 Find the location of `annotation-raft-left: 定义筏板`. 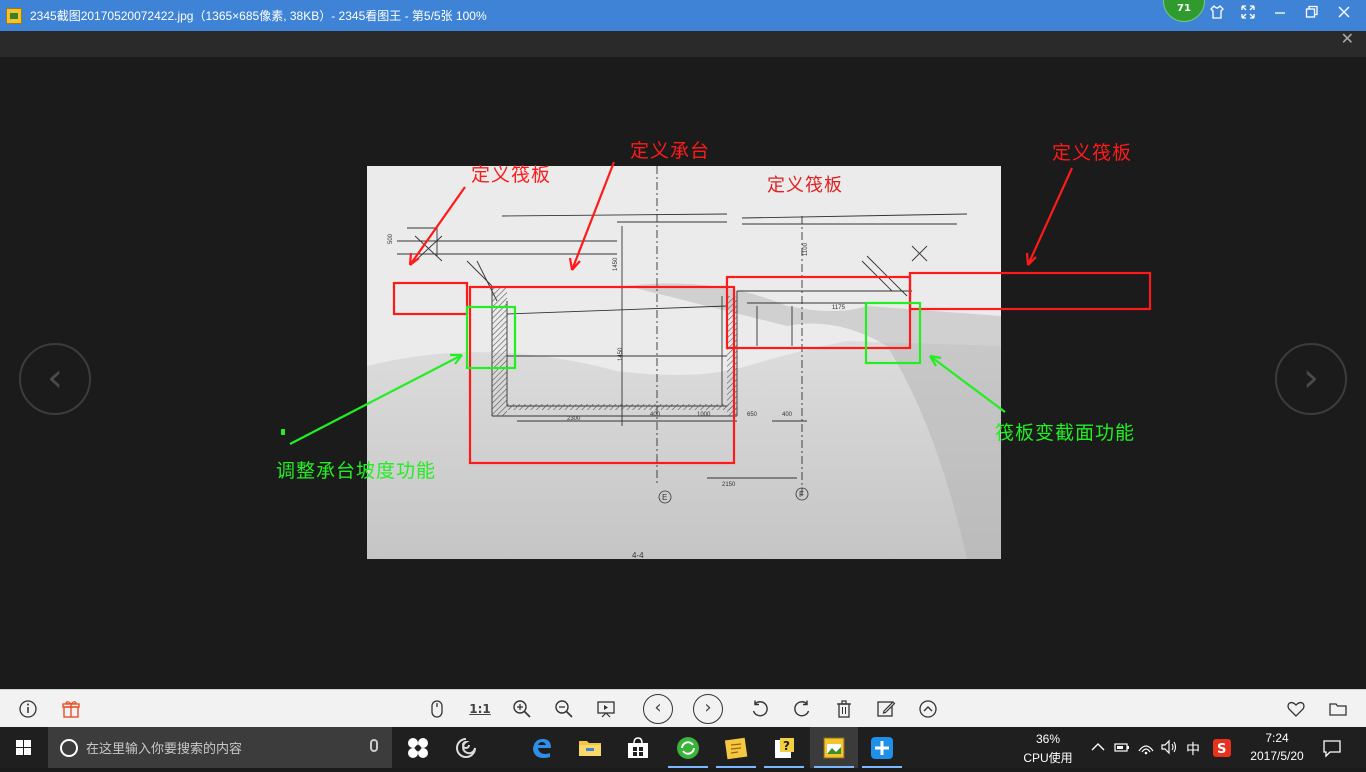

annotation-raft-left: 定义筏板 is located at coordinates (511, 175).